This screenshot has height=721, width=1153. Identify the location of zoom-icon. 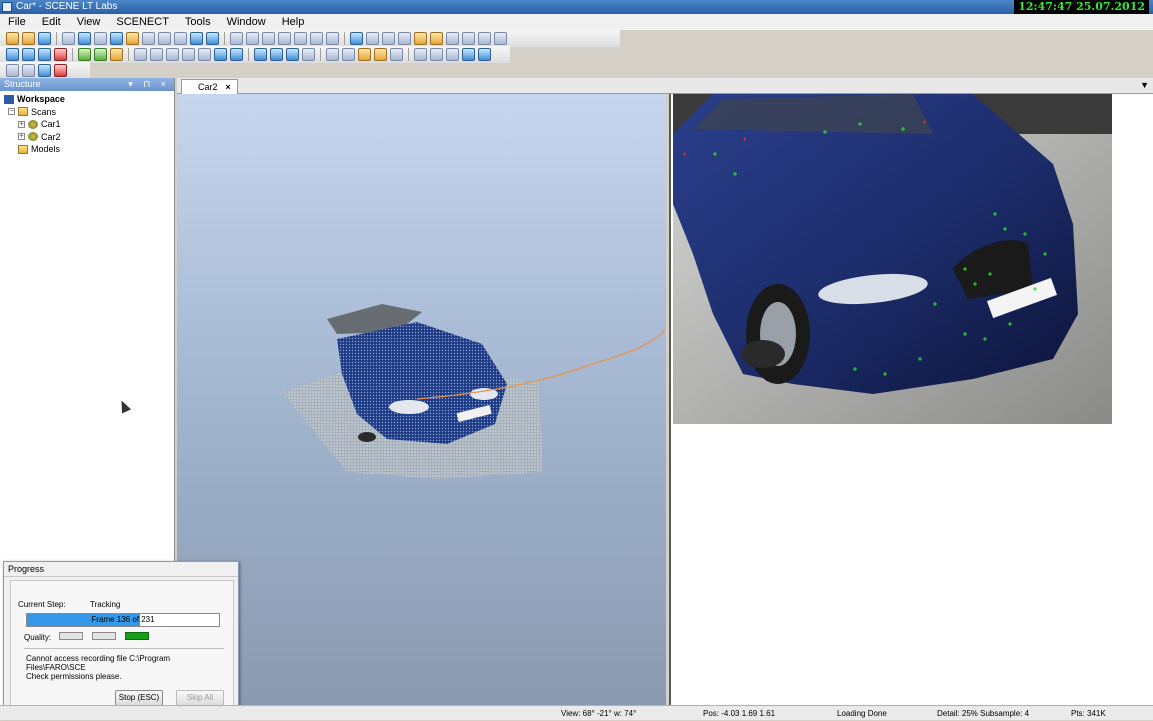
(220, 54).